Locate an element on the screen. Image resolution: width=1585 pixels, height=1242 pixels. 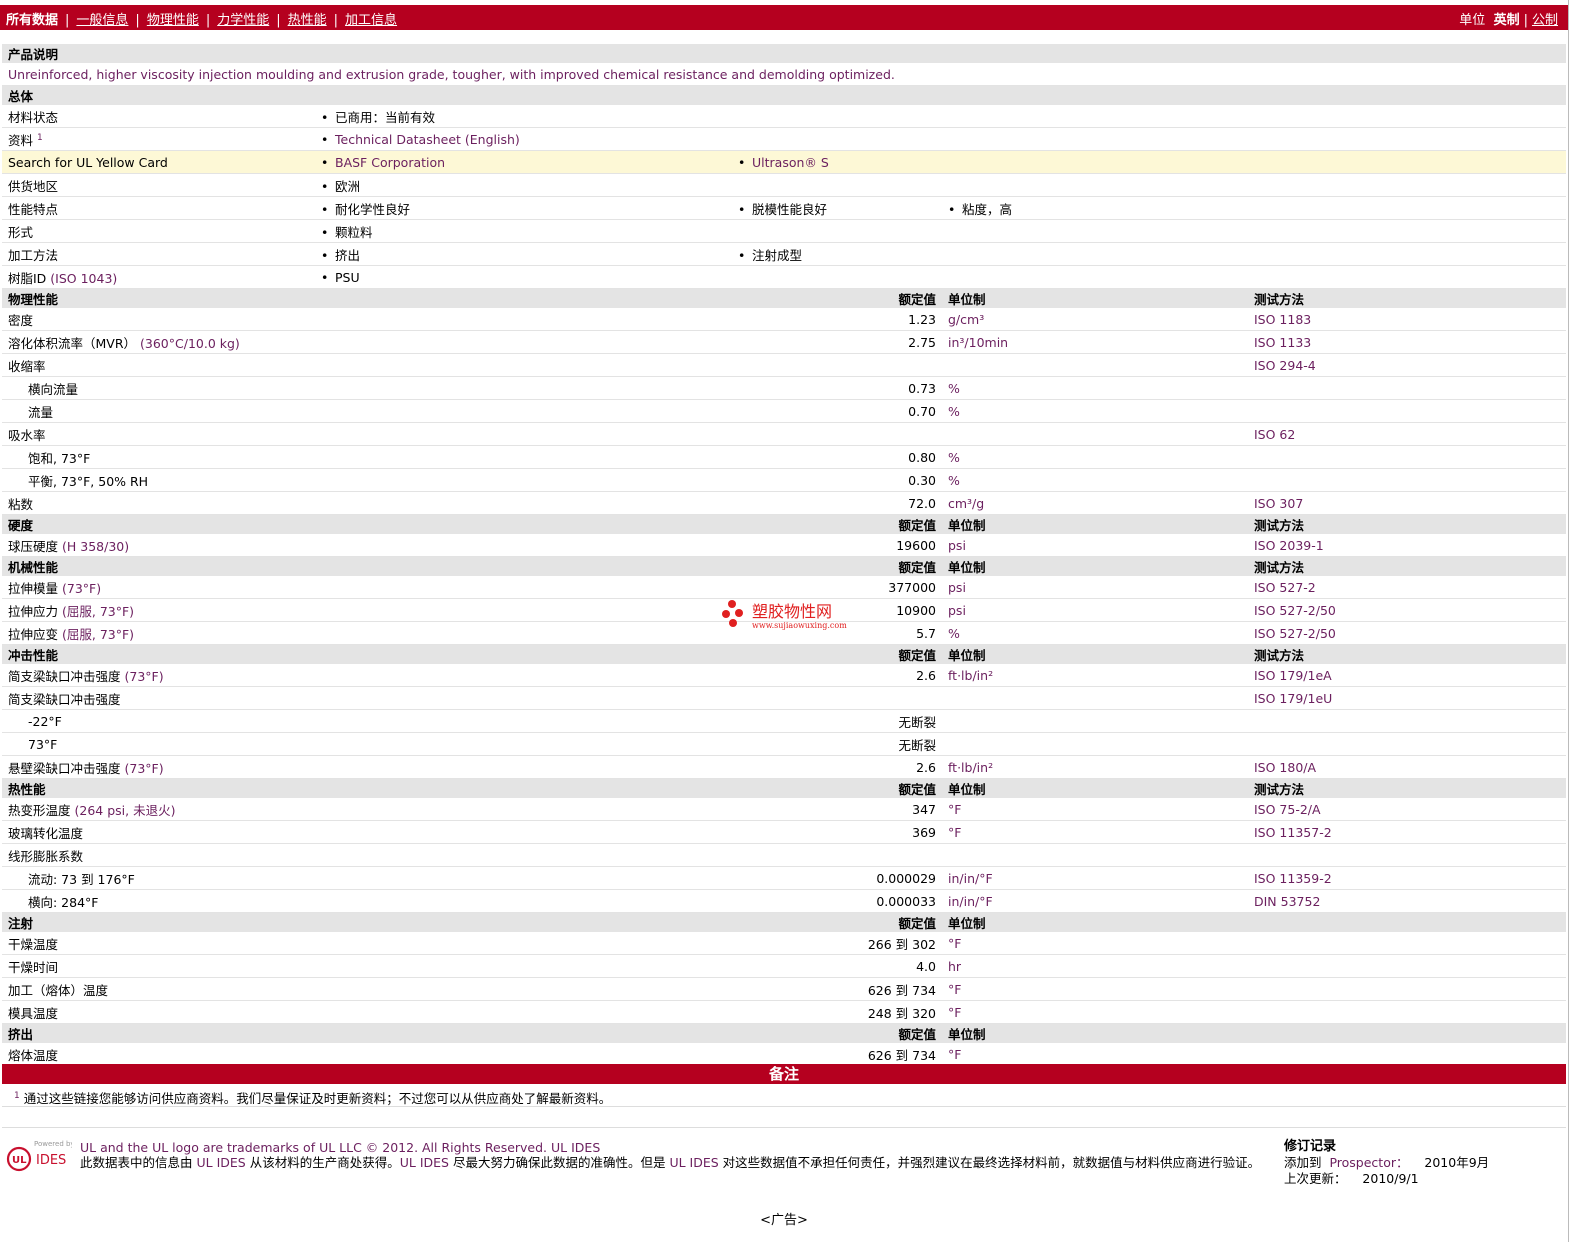
property-value: 2.75 is located at coordinates (842, 342).